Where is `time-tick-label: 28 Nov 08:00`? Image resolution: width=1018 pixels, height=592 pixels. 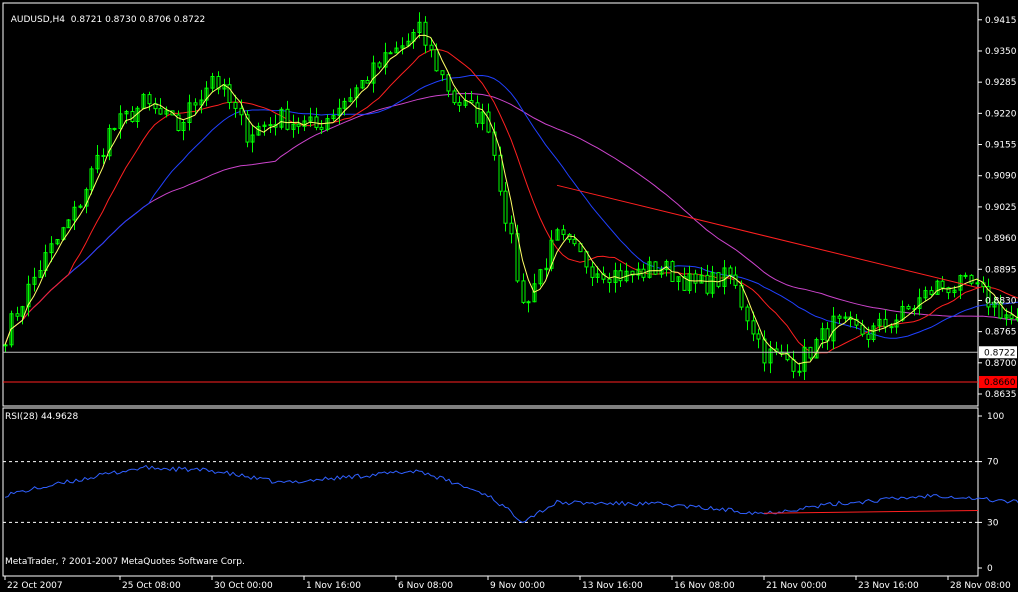 time-tick-label: 28 Nov 08:00 is located at coordinates (980, 586).